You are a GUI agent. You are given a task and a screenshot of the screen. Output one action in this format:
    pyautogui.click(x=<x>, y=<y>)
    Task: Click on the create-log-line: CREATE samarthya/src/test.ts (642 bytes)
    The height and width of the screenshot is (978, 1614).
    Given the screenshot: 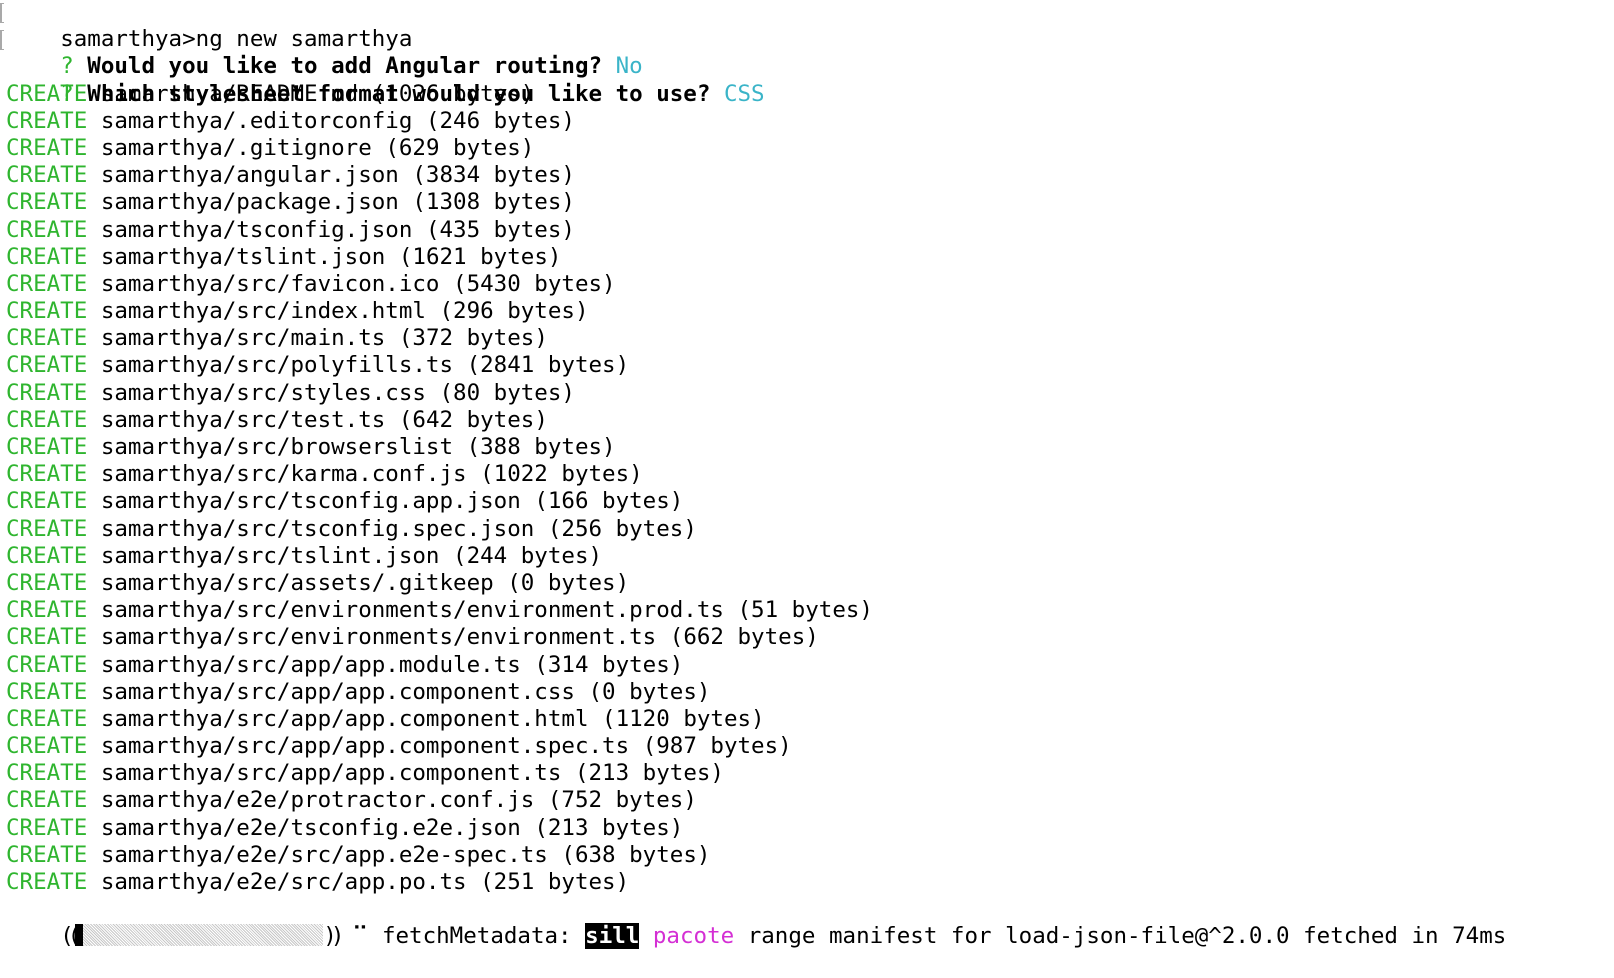 What is the action you would take?
    pyautogui.click(x=810, y=420)
    